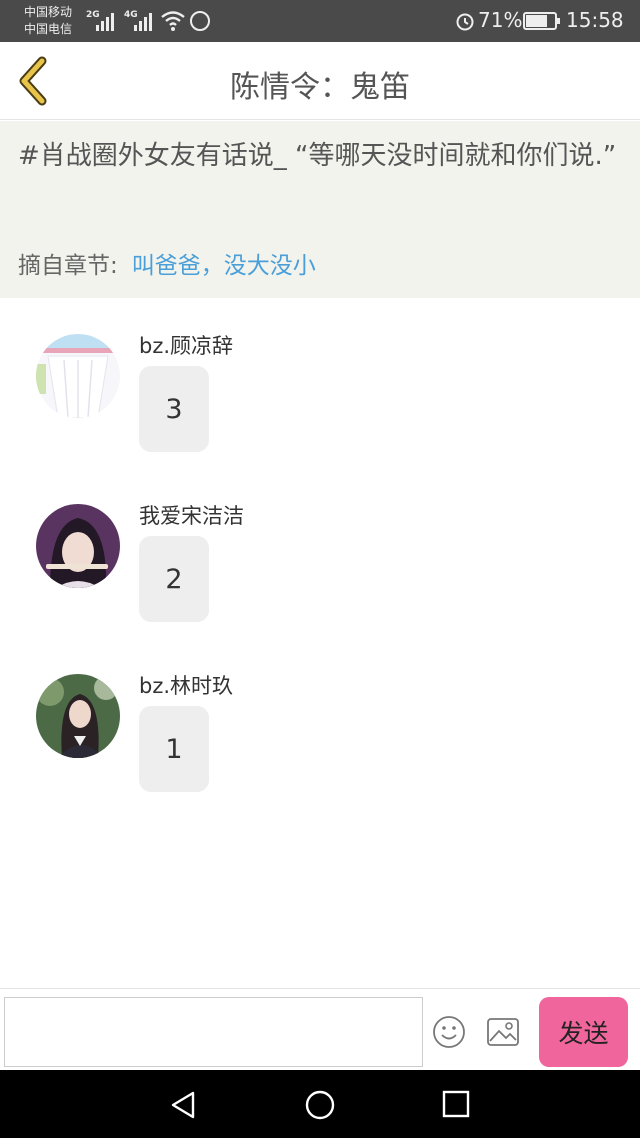 This screenshot has width=640, height=1138. What do you see at coordinates (174, 579) in the screenshot?
I see `reply-bubble: 2` at bounding box center [174, 579].